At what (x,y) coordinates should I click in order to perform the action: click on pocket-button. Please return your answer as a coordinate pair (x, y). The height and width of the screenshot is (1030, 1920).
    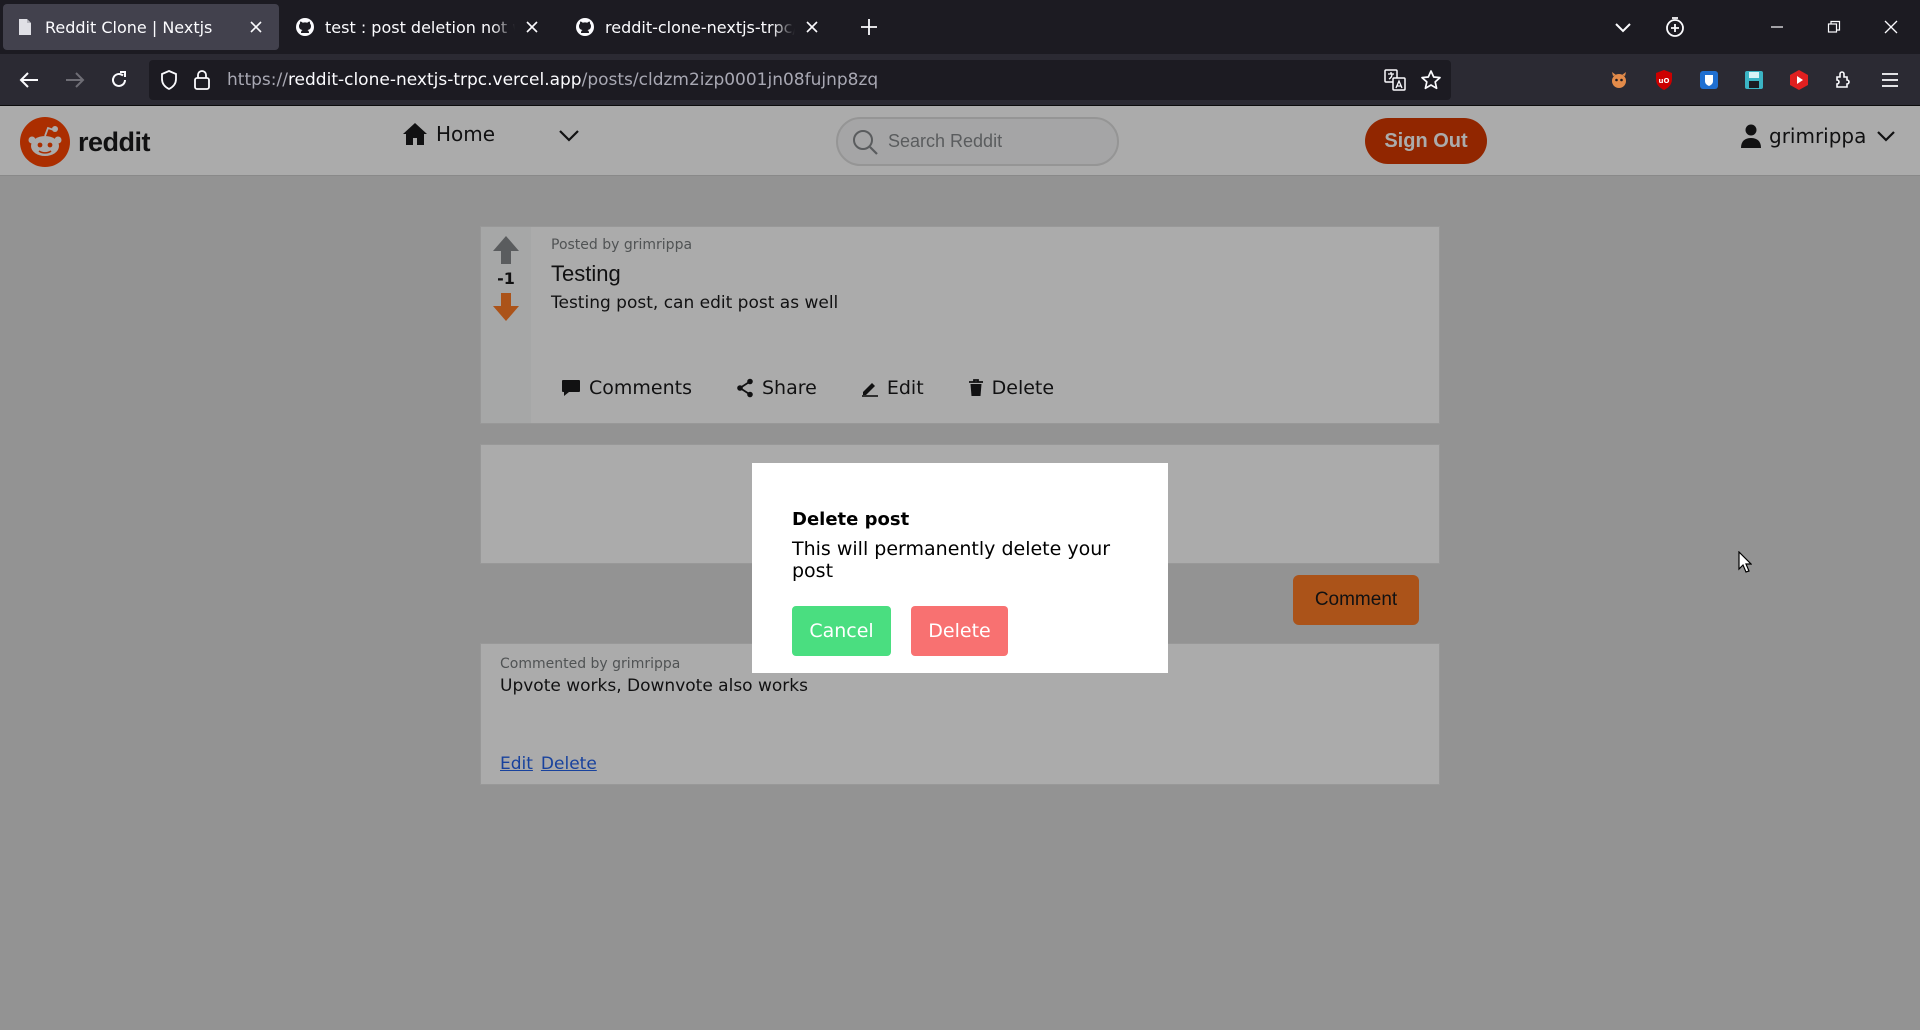
    Looking at the image, I should click on (1675, 27).